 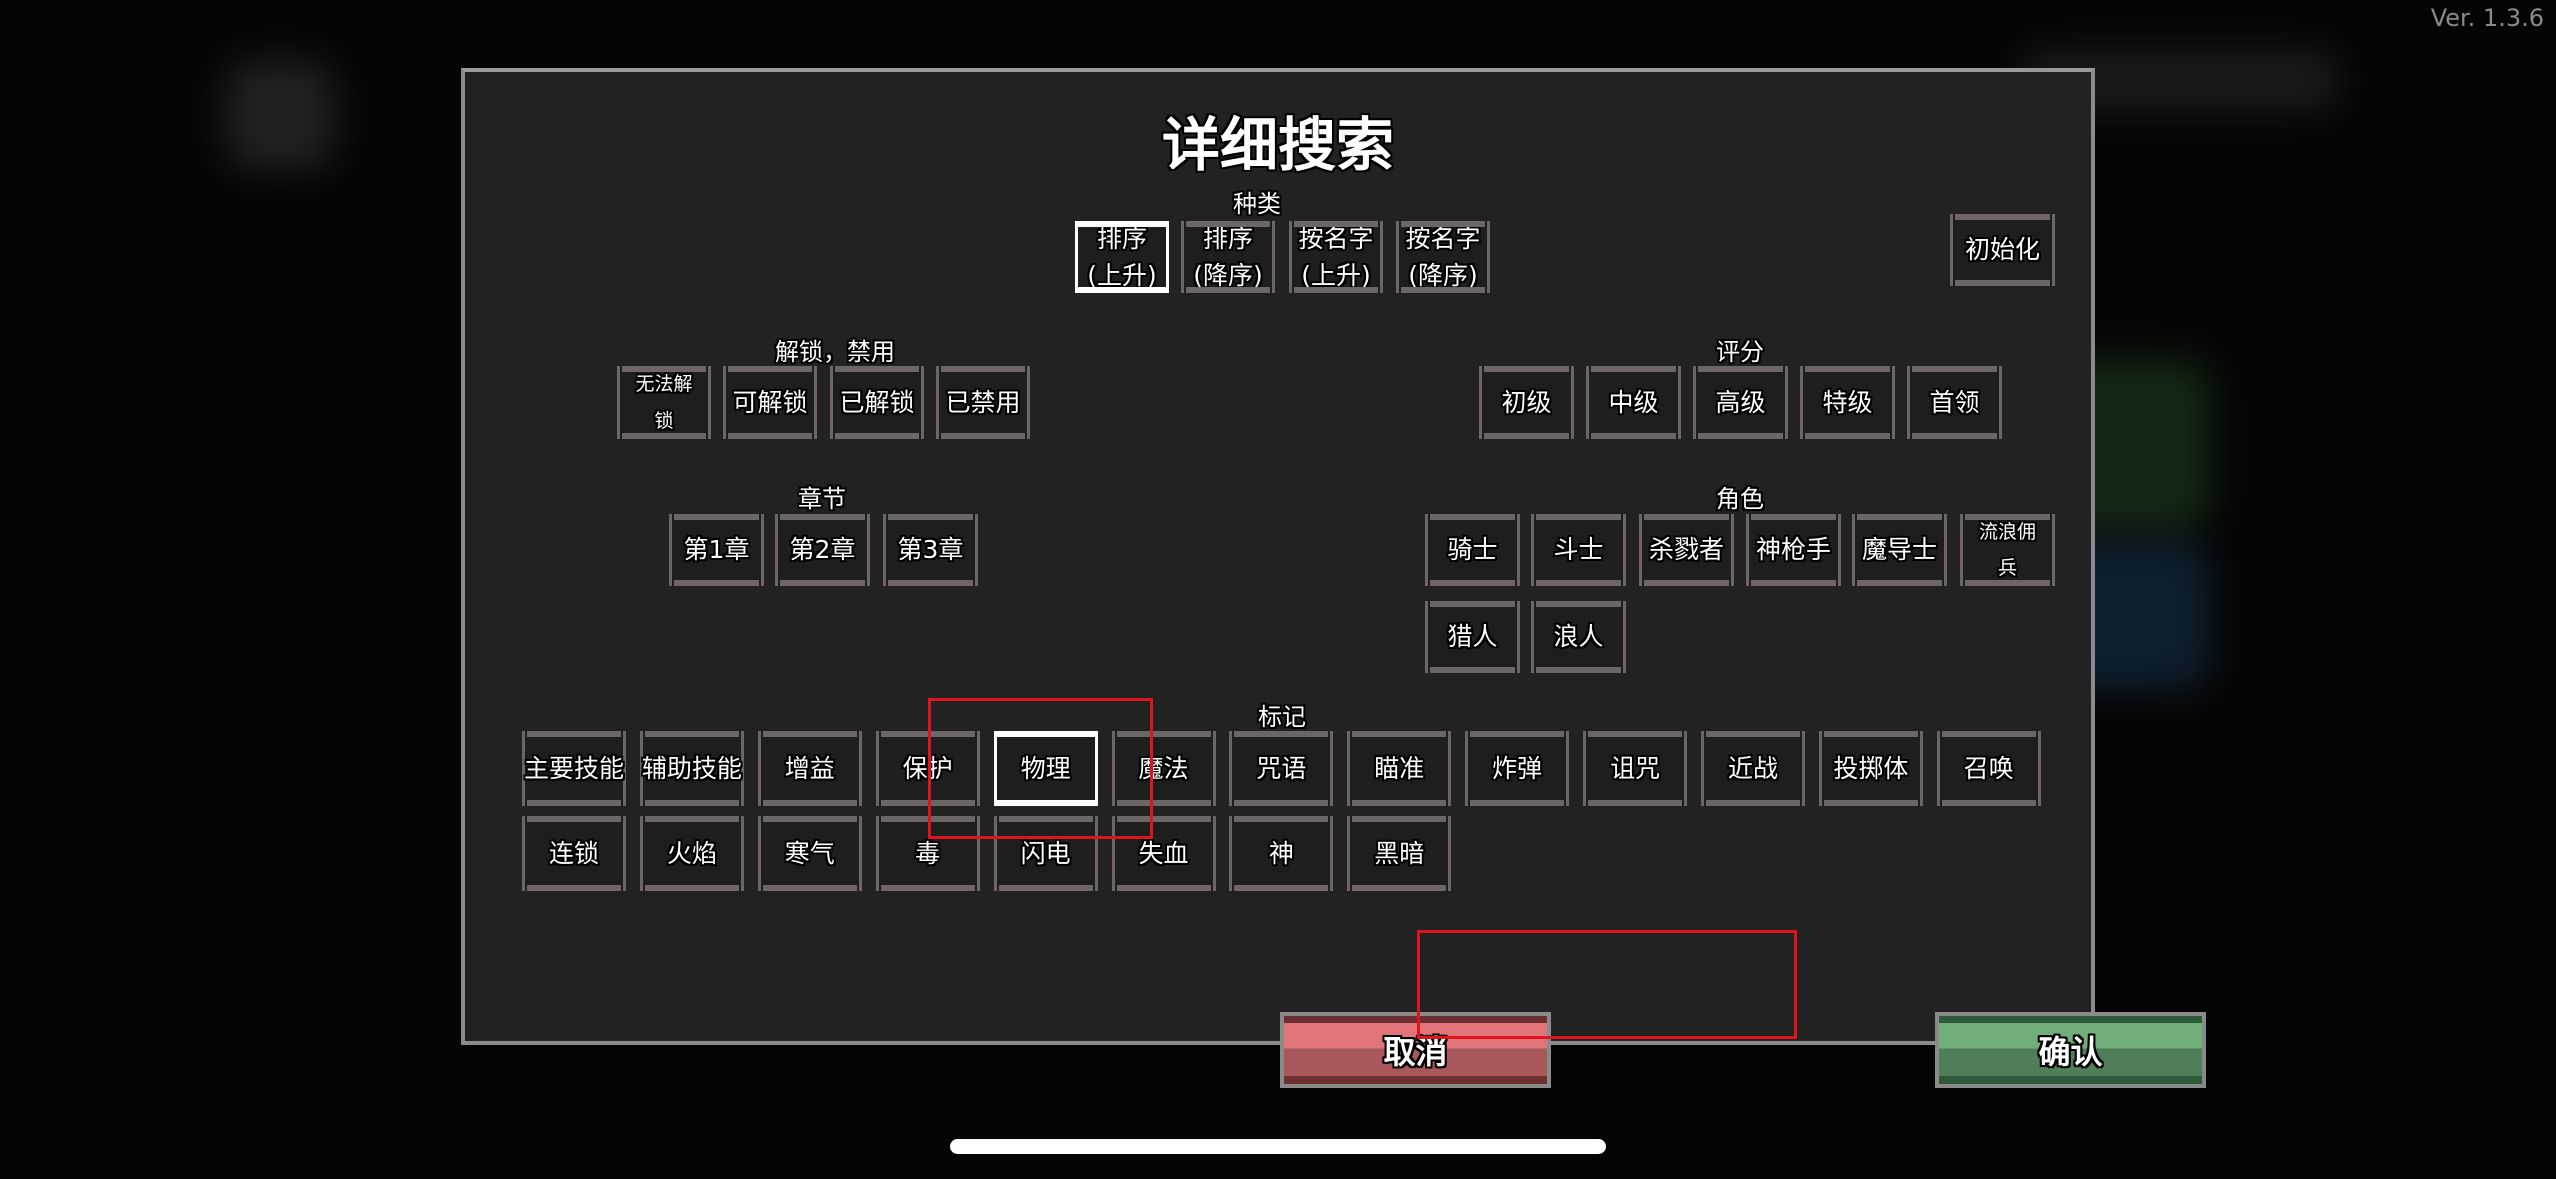 What do you see at coordinates (1278, 1146) in the screenshot?
I see `home-indicator` at bounding box center [1278, 1146].